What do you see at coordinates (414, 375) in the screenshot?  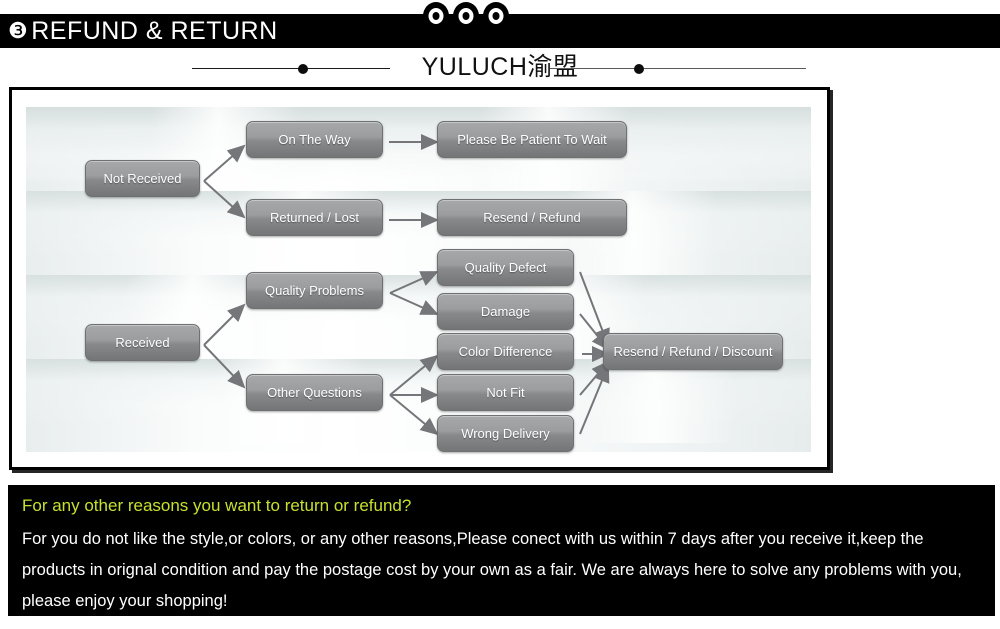 I see `arrow-other-questions-to-color-difference` at bounding box center [414, 375].